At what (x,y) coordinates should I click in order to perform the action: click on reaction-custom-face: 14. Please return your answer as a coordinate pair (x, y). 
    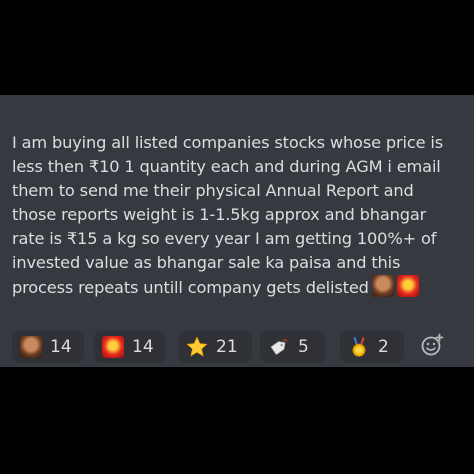
    Looking at the image, I should click on (48, 347).